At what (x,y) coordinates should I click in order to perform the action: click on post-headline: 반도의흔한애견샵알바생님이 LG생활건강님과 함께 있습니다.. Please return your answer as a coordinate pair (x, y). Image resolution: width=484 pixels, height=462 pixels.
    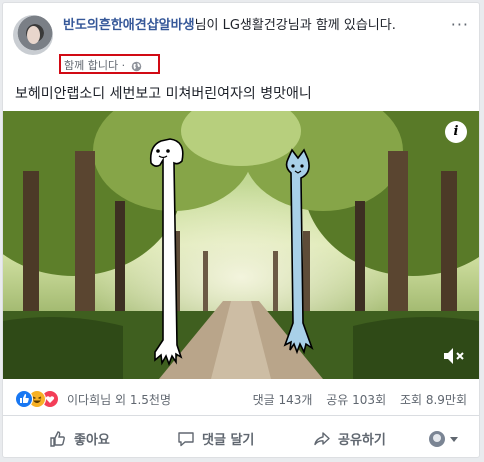
    Looking at the image, I should click on (253, 25).